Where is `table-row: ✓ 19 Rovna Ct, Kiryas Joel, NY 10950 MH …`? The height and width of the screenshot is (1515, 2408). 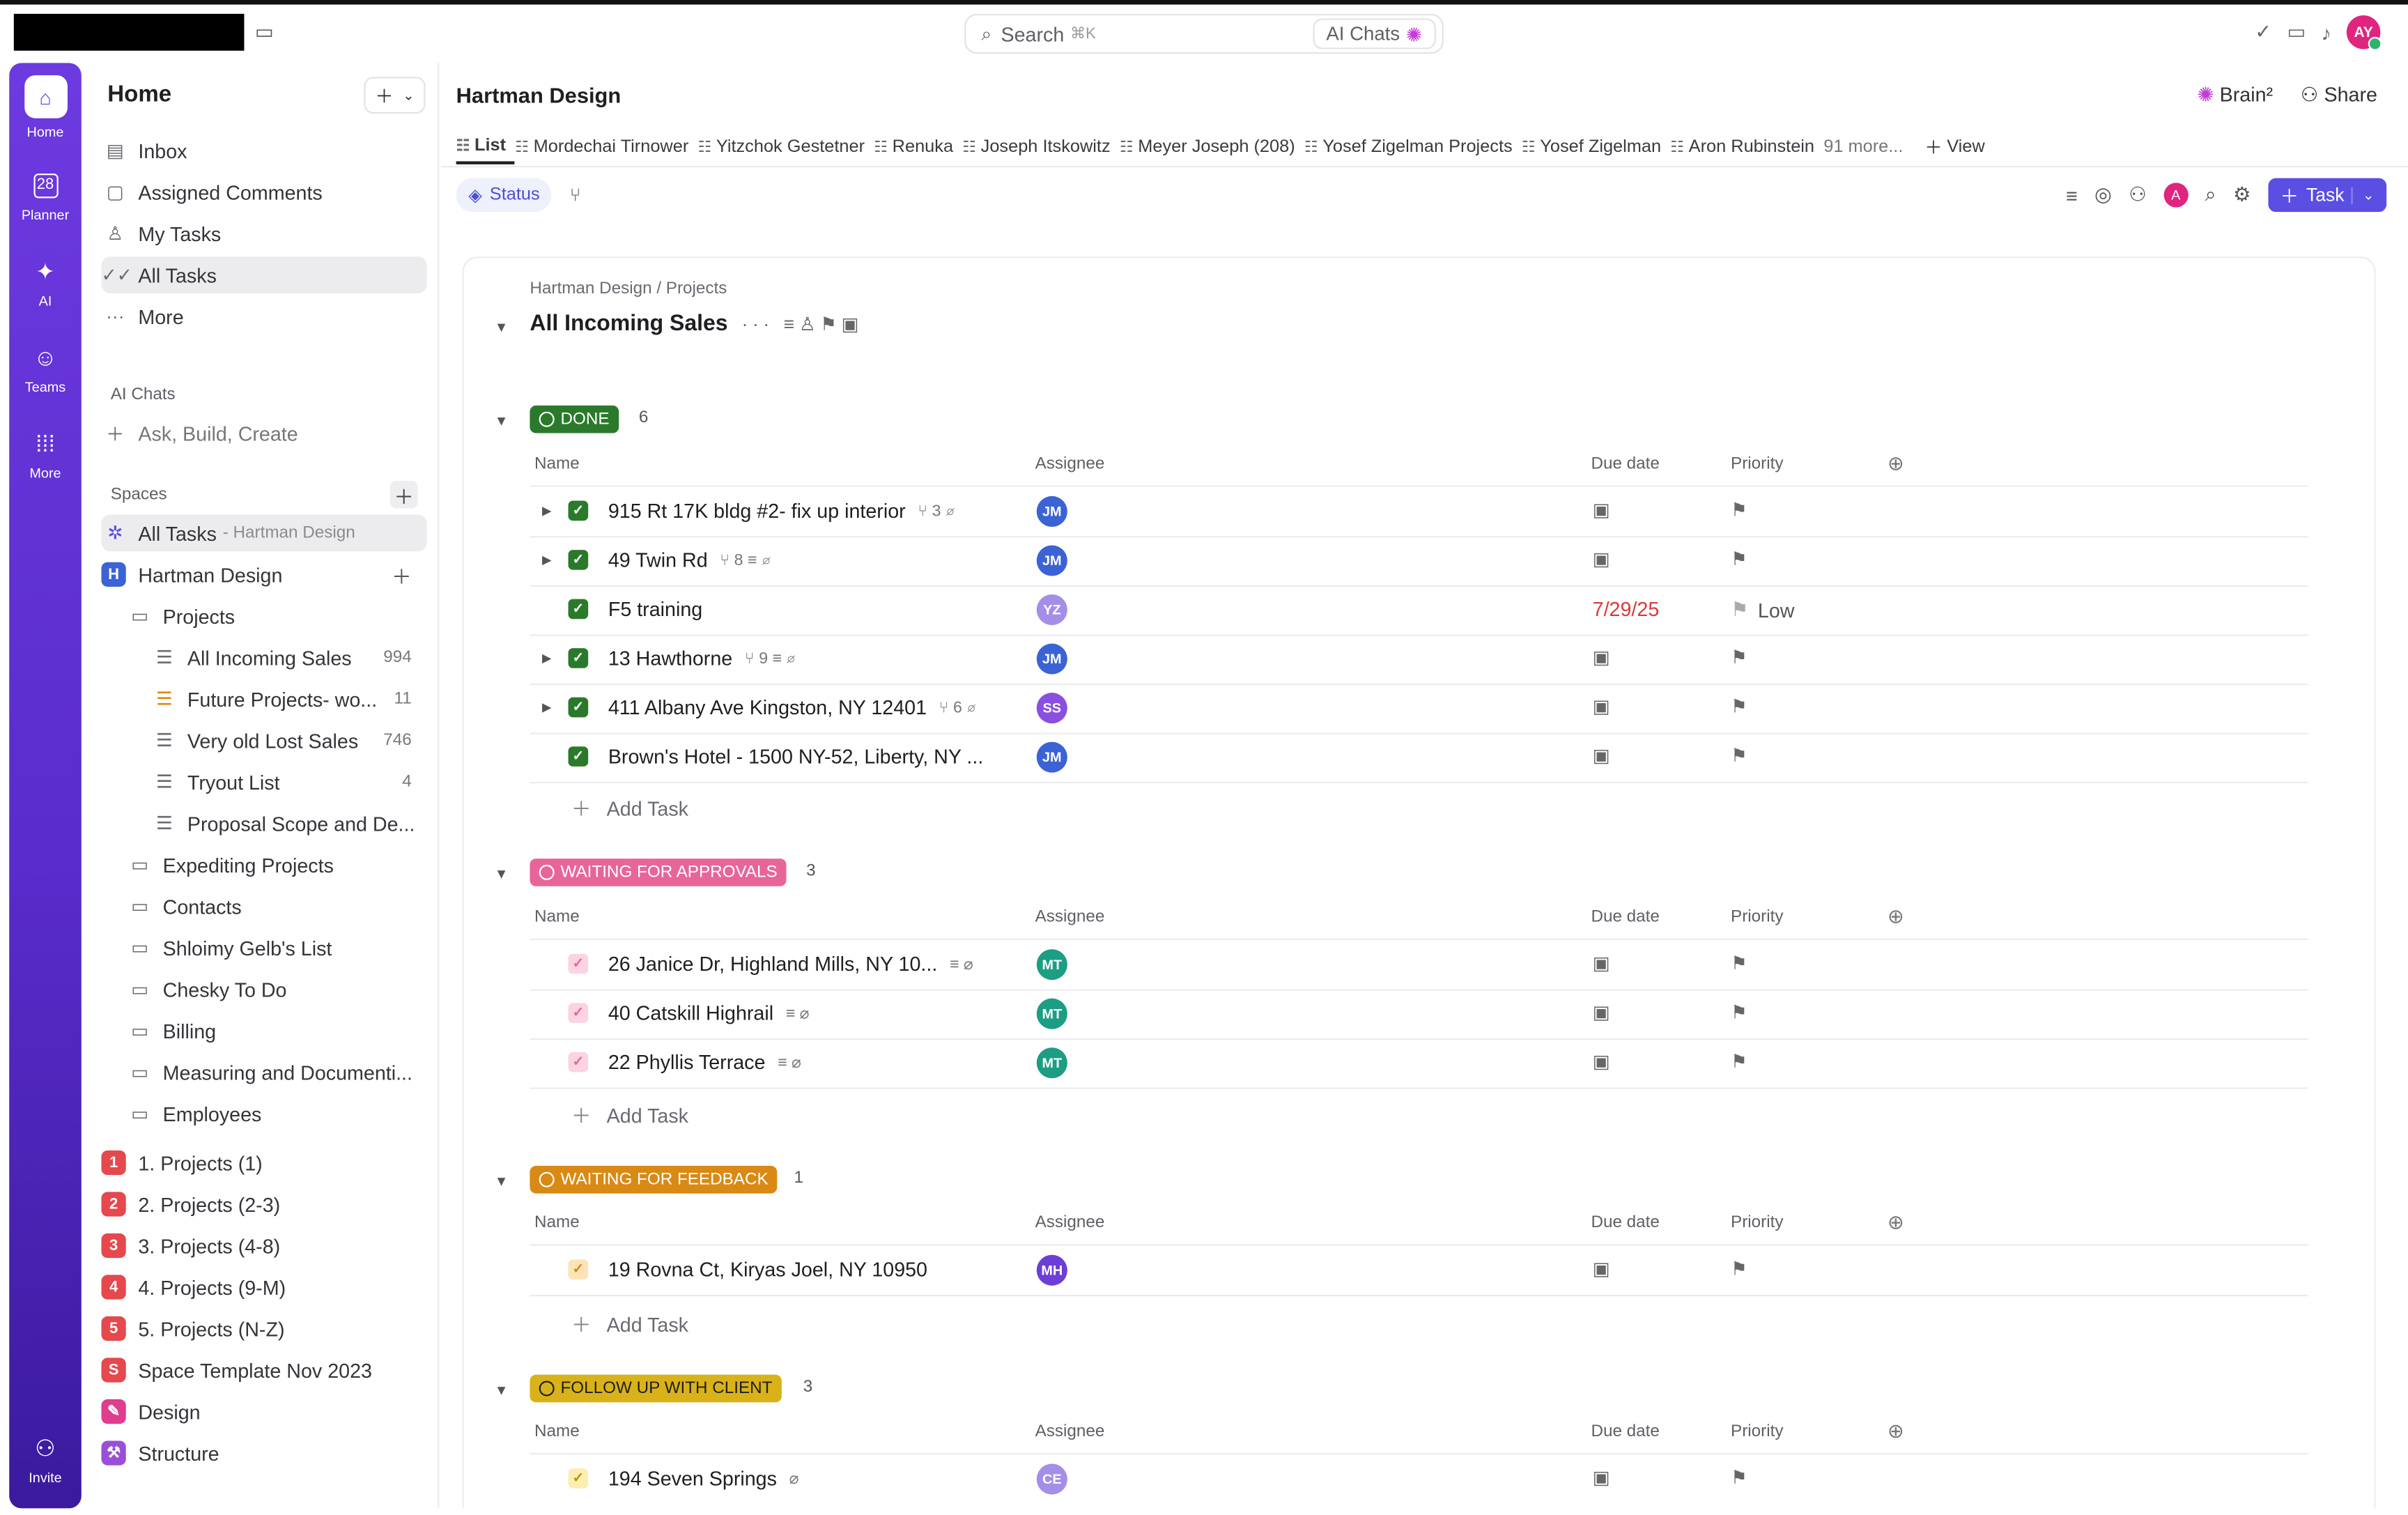
table-row: ✓ 19 Rovna Ct, Kiryas Joel, NY 10950 MH … is located at coordinates (1419, 1271).